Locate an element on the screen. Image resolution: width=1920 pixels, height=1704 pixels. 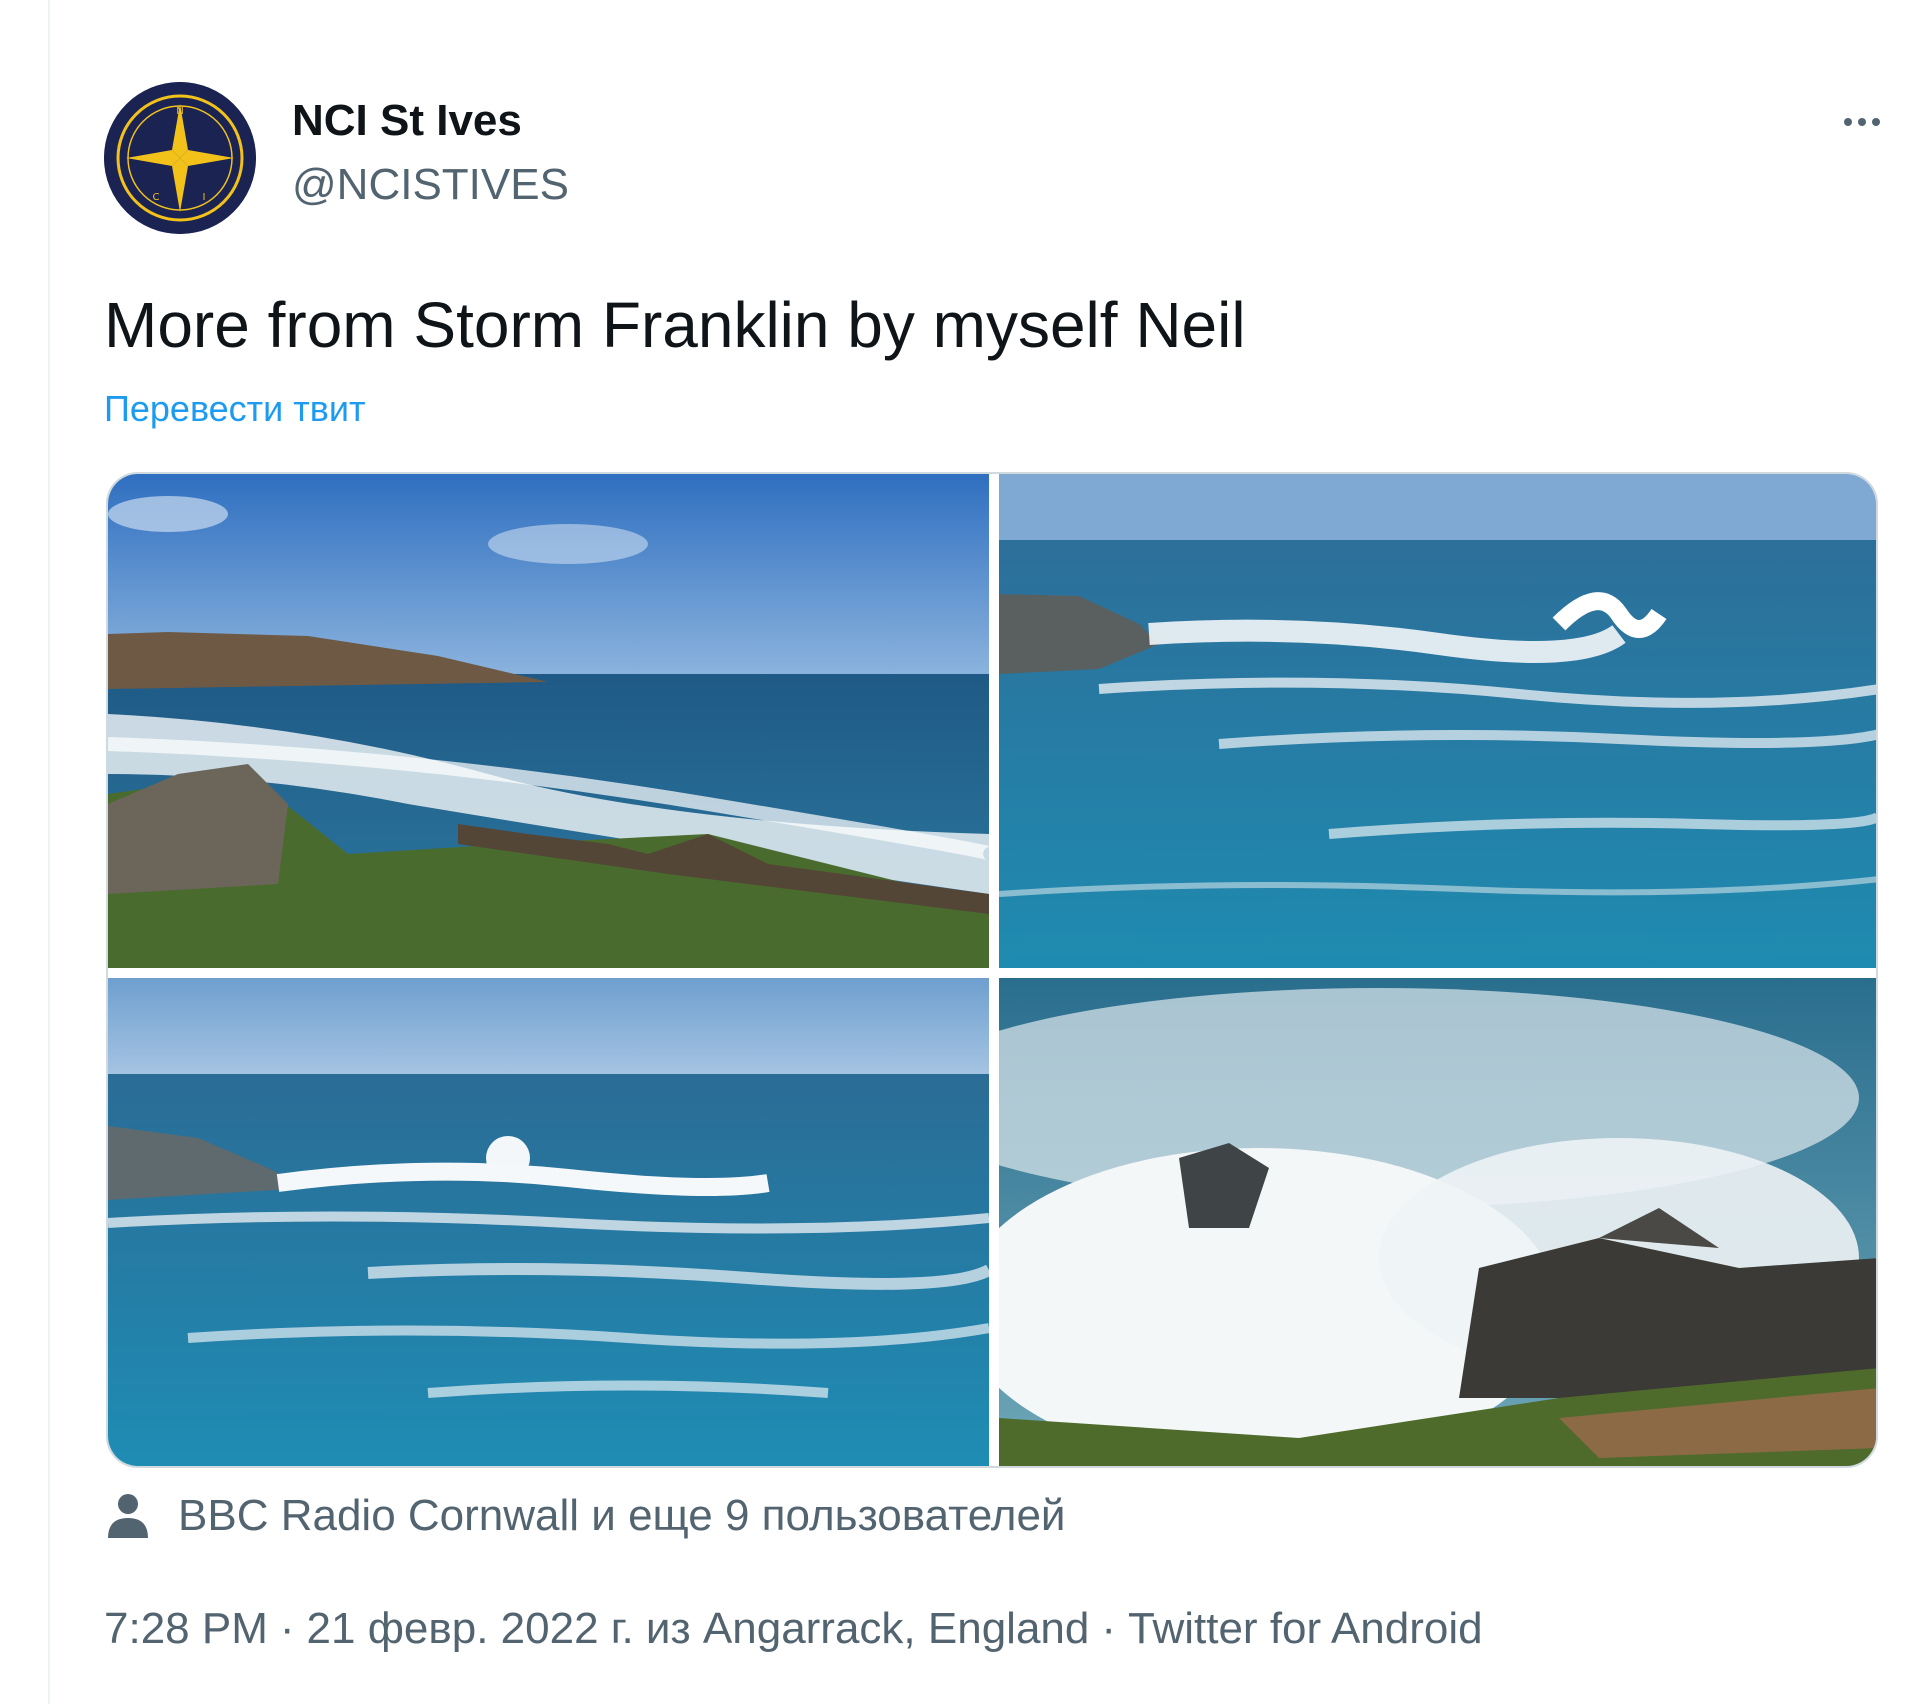
tweet-location: из Angarrack, England is located at coordinates (867, 1628).